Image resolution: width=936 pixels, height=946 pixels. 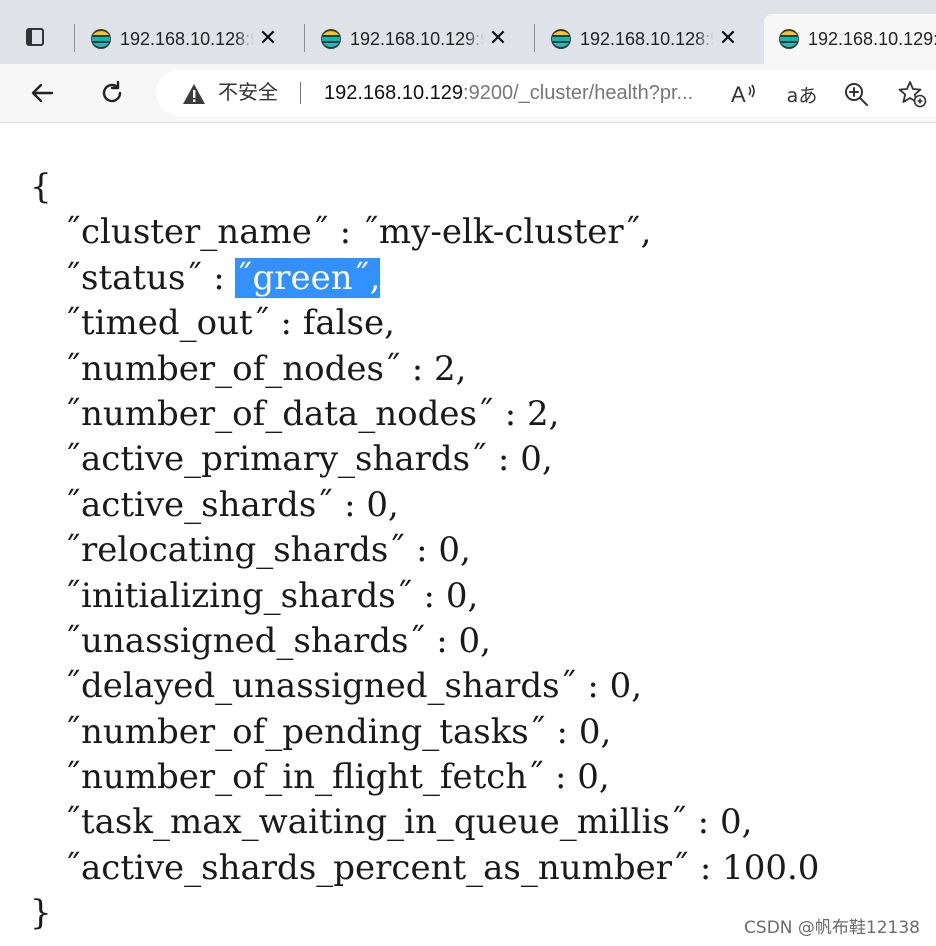 What do you see at coordinates (232, 368) in the screenshot?
I see `json-key: ˝number_of_nodes˝` at bounding box center [232, 368].